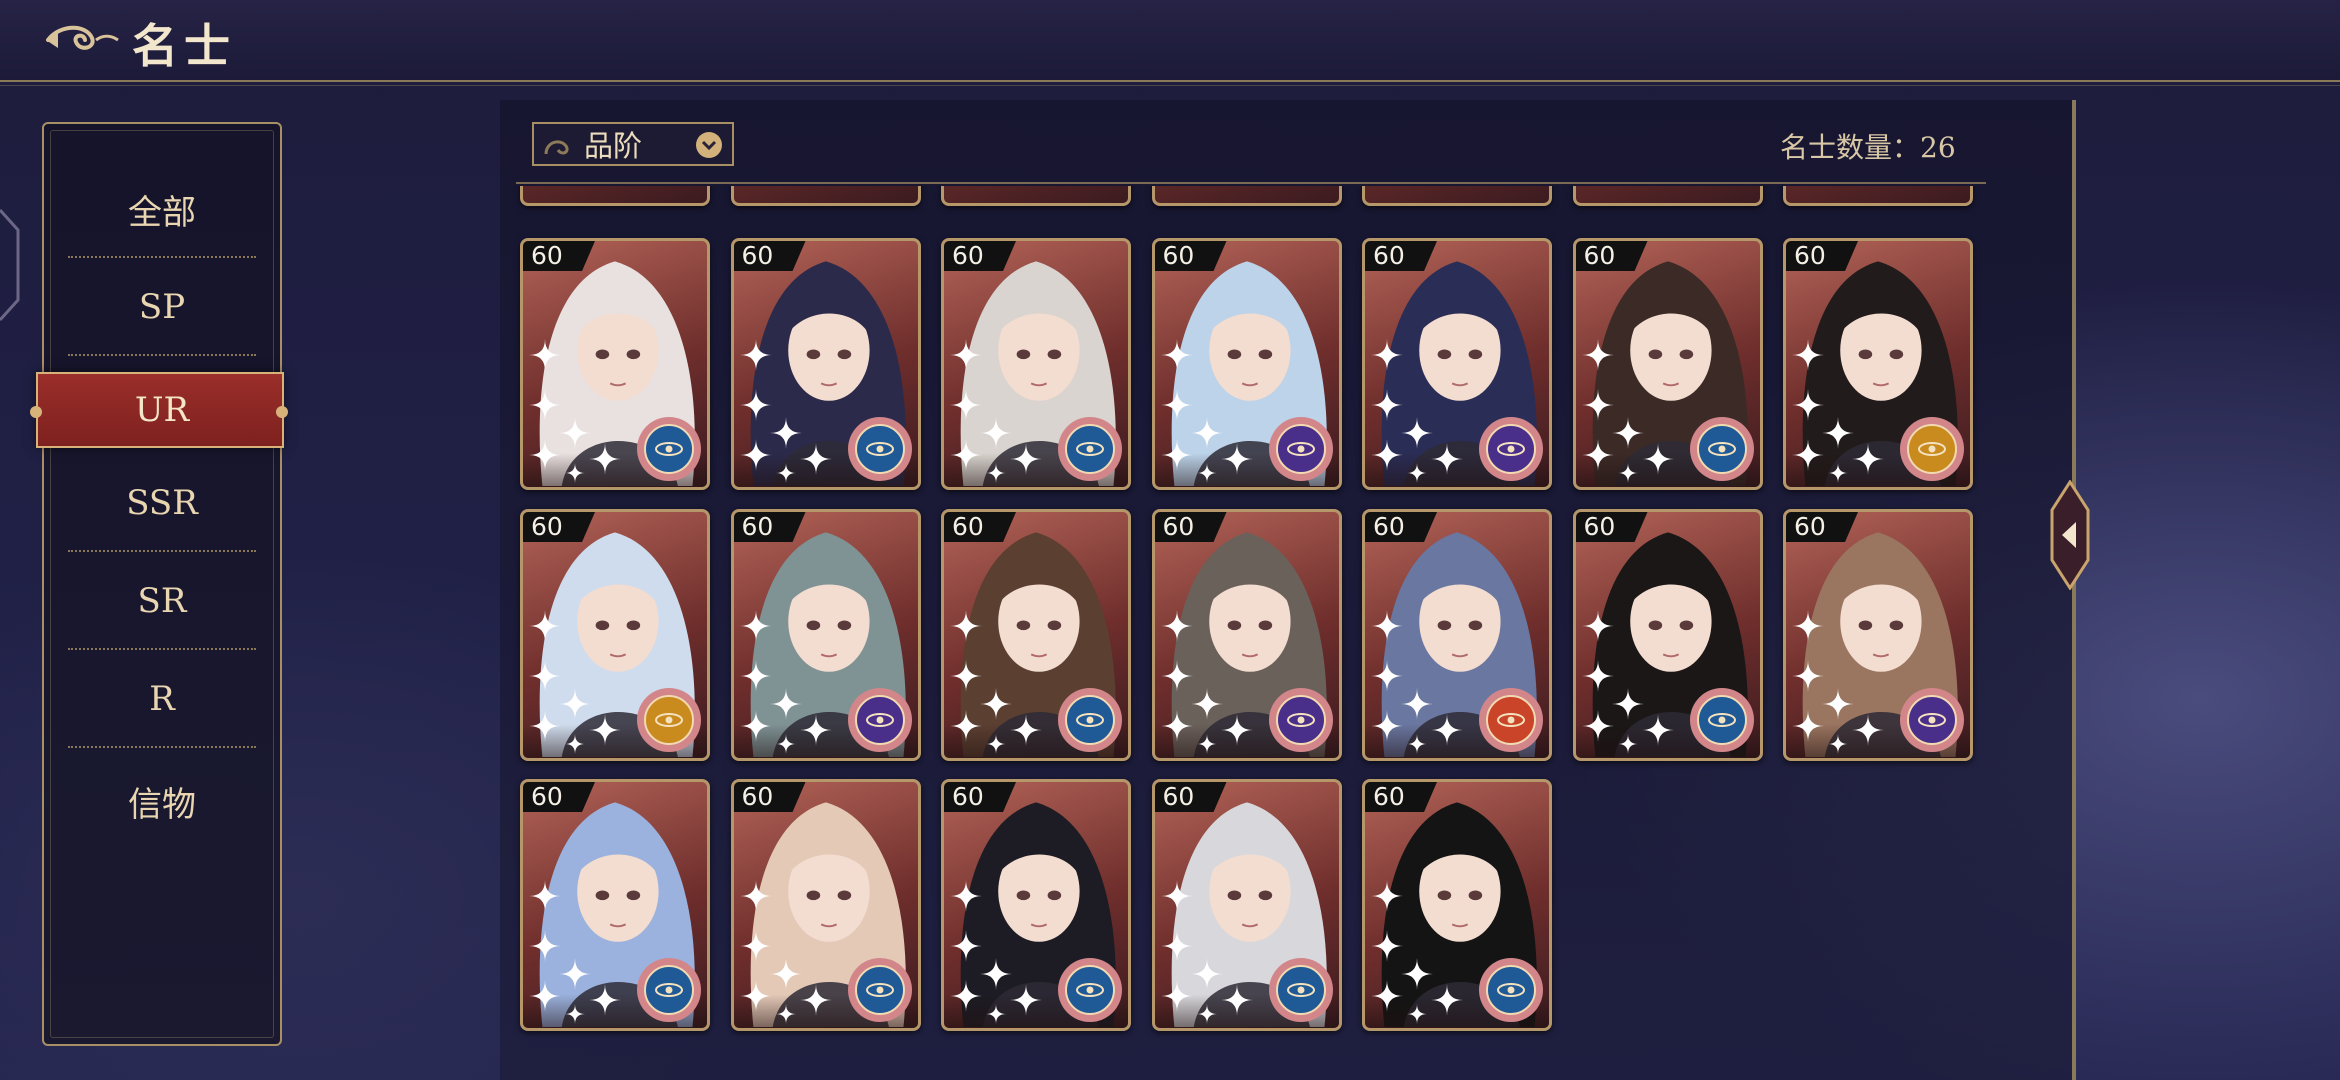  What do you see at coordinates (184, 46) in the screenshot?
I see `page-title: 名士` at bounding box center [184, 46].